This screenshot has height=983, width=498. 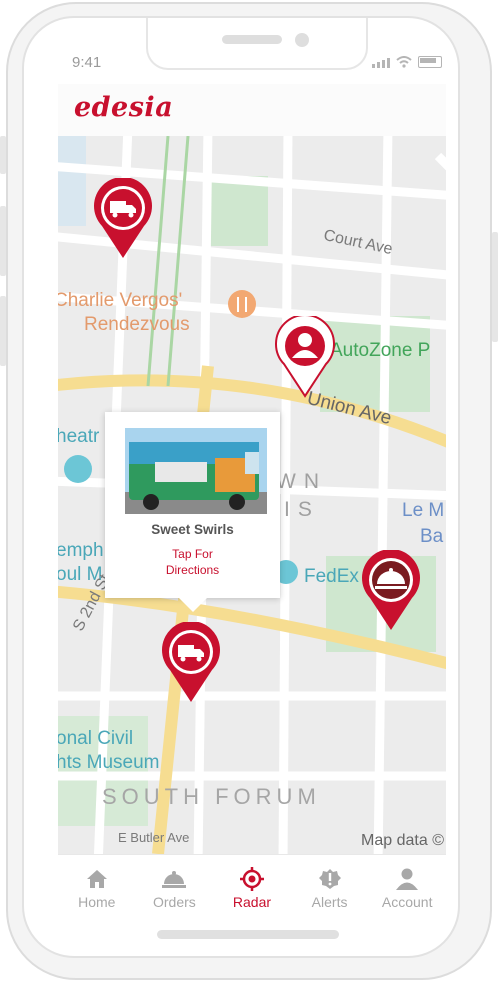 What do you see at coordinates (252, 110) in the screenshot?
I see `app-header: edesia` at bounding box center [252, 110].